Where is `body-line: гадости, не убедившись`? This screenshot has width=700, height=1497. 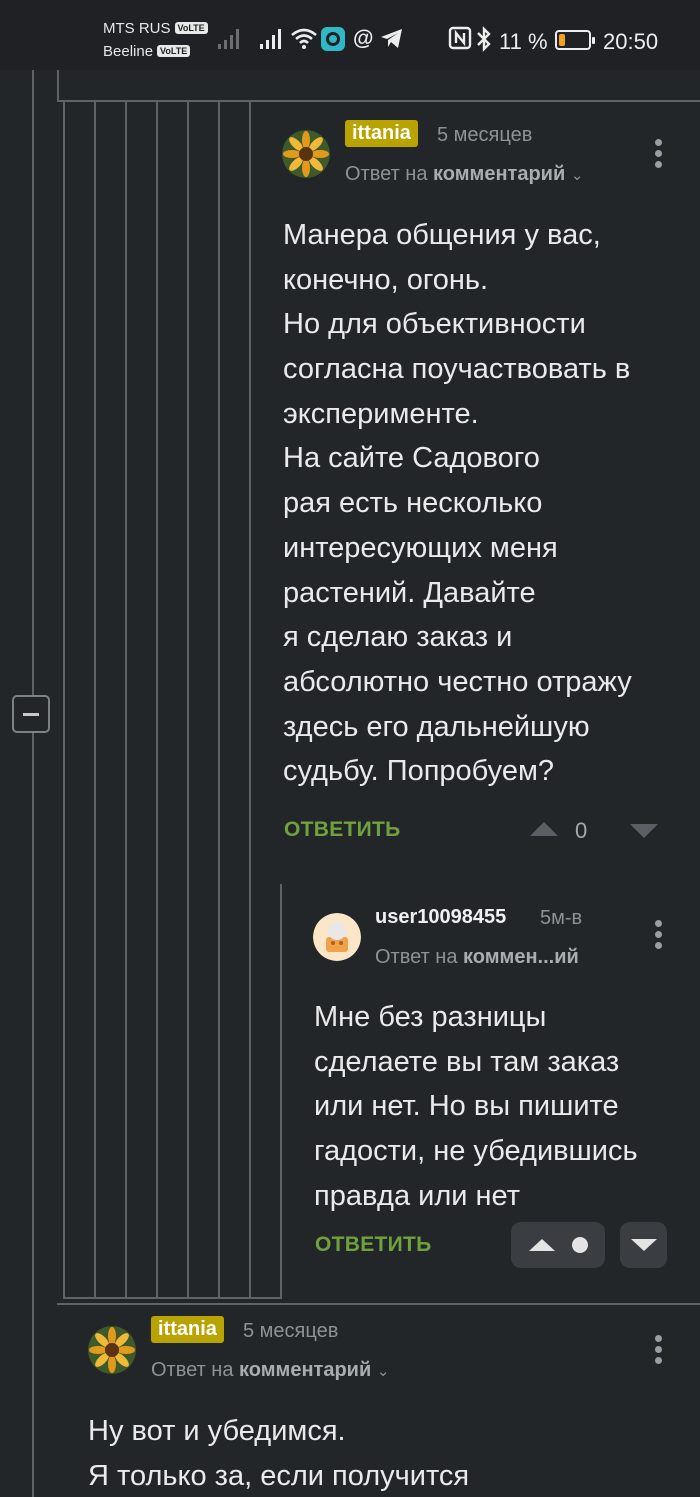
body-line: гадости, не убедившись is located at coordinates (476, 1151).